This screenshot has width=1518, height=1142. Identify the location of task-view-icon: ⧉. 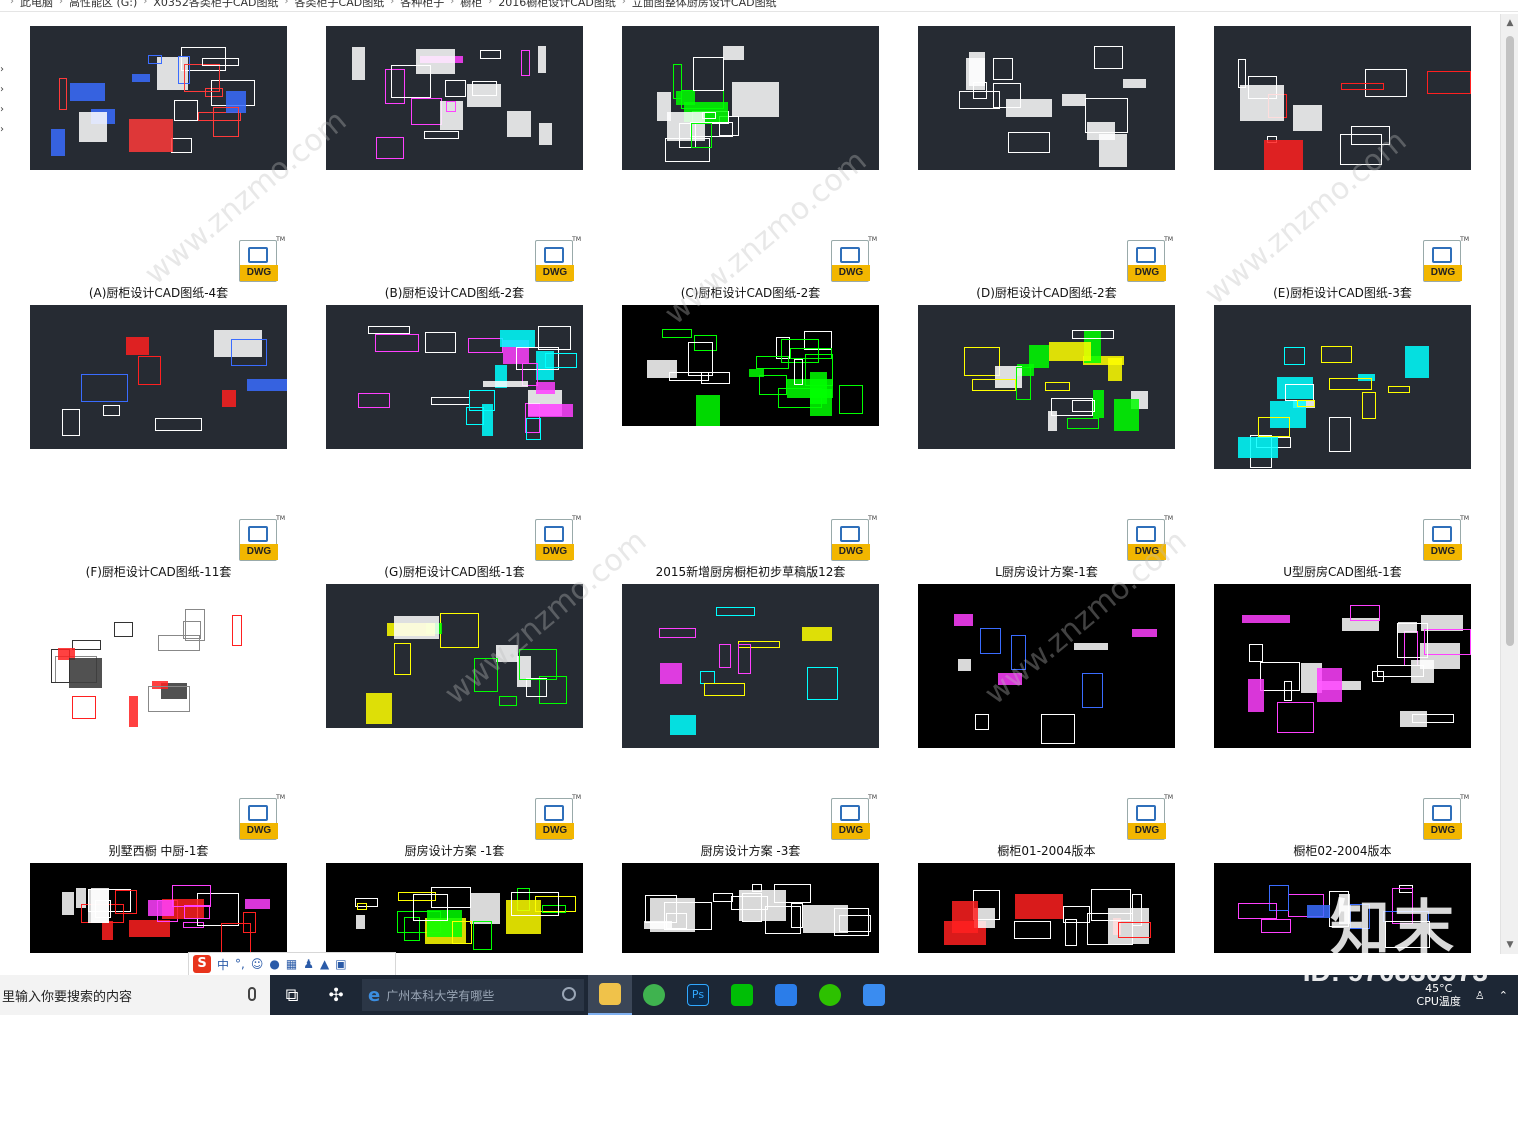
(292, 995).